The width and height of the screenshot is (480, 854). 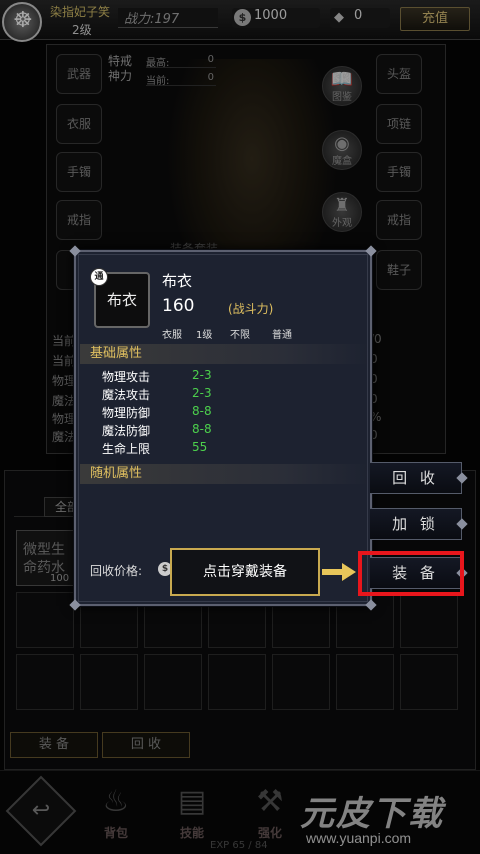 What do you see at coordinates (349, 572) in the screenshot?
I see `tip-arrow-head` at bounding box center [349, 572].